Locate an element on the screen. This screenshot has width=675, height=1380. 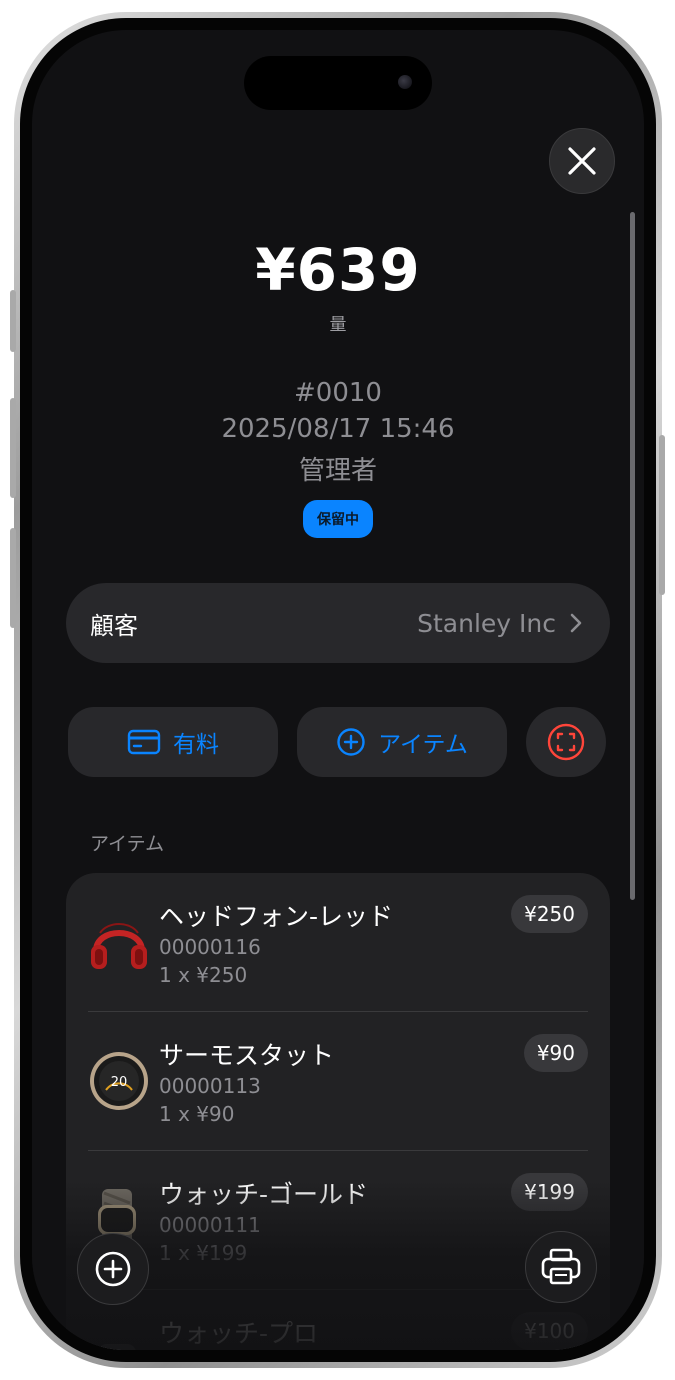
customer-row: 顧客 Stanley Inc is located at coordinates (338, 623).